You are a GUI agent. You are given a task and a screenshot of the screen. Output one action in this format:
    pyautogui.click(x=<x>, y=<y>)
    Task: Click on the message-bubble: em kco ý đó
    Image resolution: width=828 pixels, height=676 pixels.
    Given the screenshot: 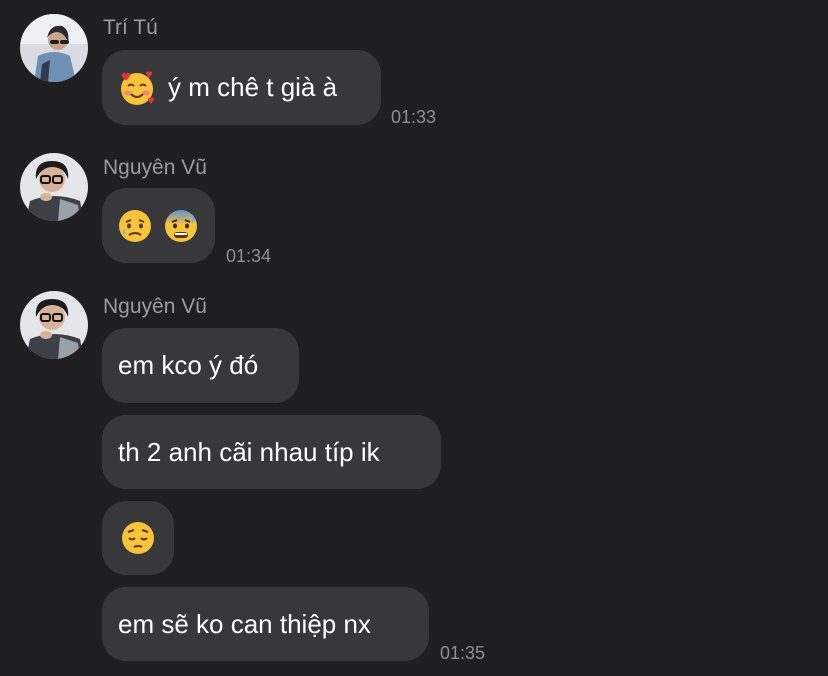 What is the action you would take?
    pyautogui.click(x=200, y=365)
    